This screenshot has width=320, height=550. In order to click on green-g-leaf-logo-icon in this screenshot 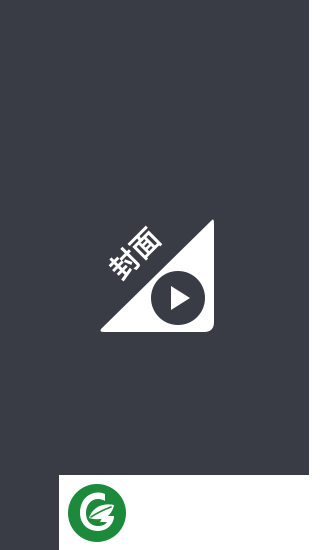, I will do `click(97, 513)`.